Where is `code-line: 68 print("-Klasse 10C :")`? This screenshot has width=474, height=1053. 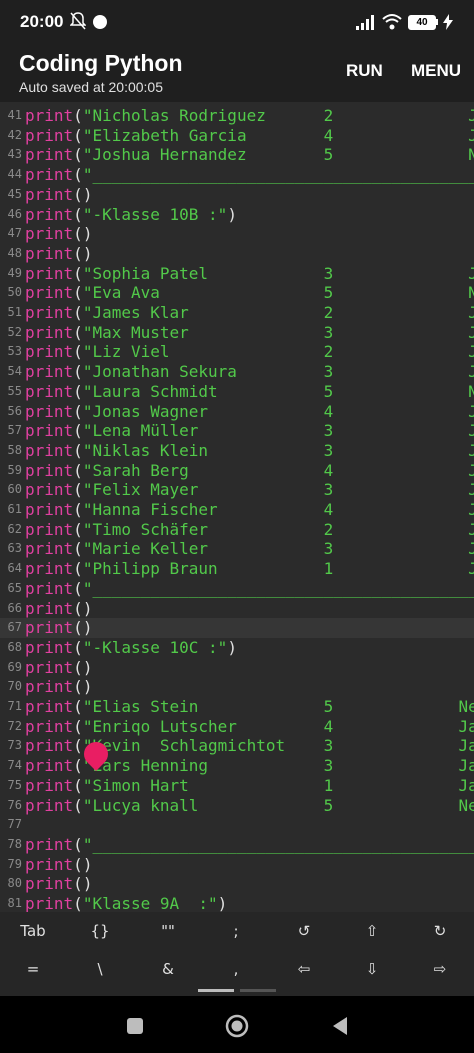
code-line: 68 print("-Klasse 10C :") is located at coordinates (237, 648).